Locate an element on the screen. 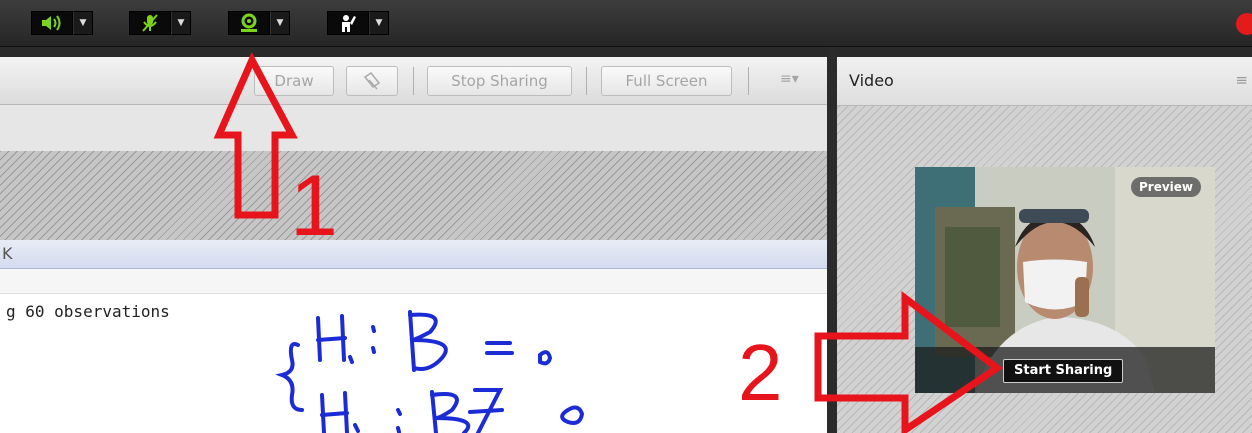 The height and width of the screenshot is (433, 1252). output-text-line: g 60 observations is located at coordinates (88, 311).